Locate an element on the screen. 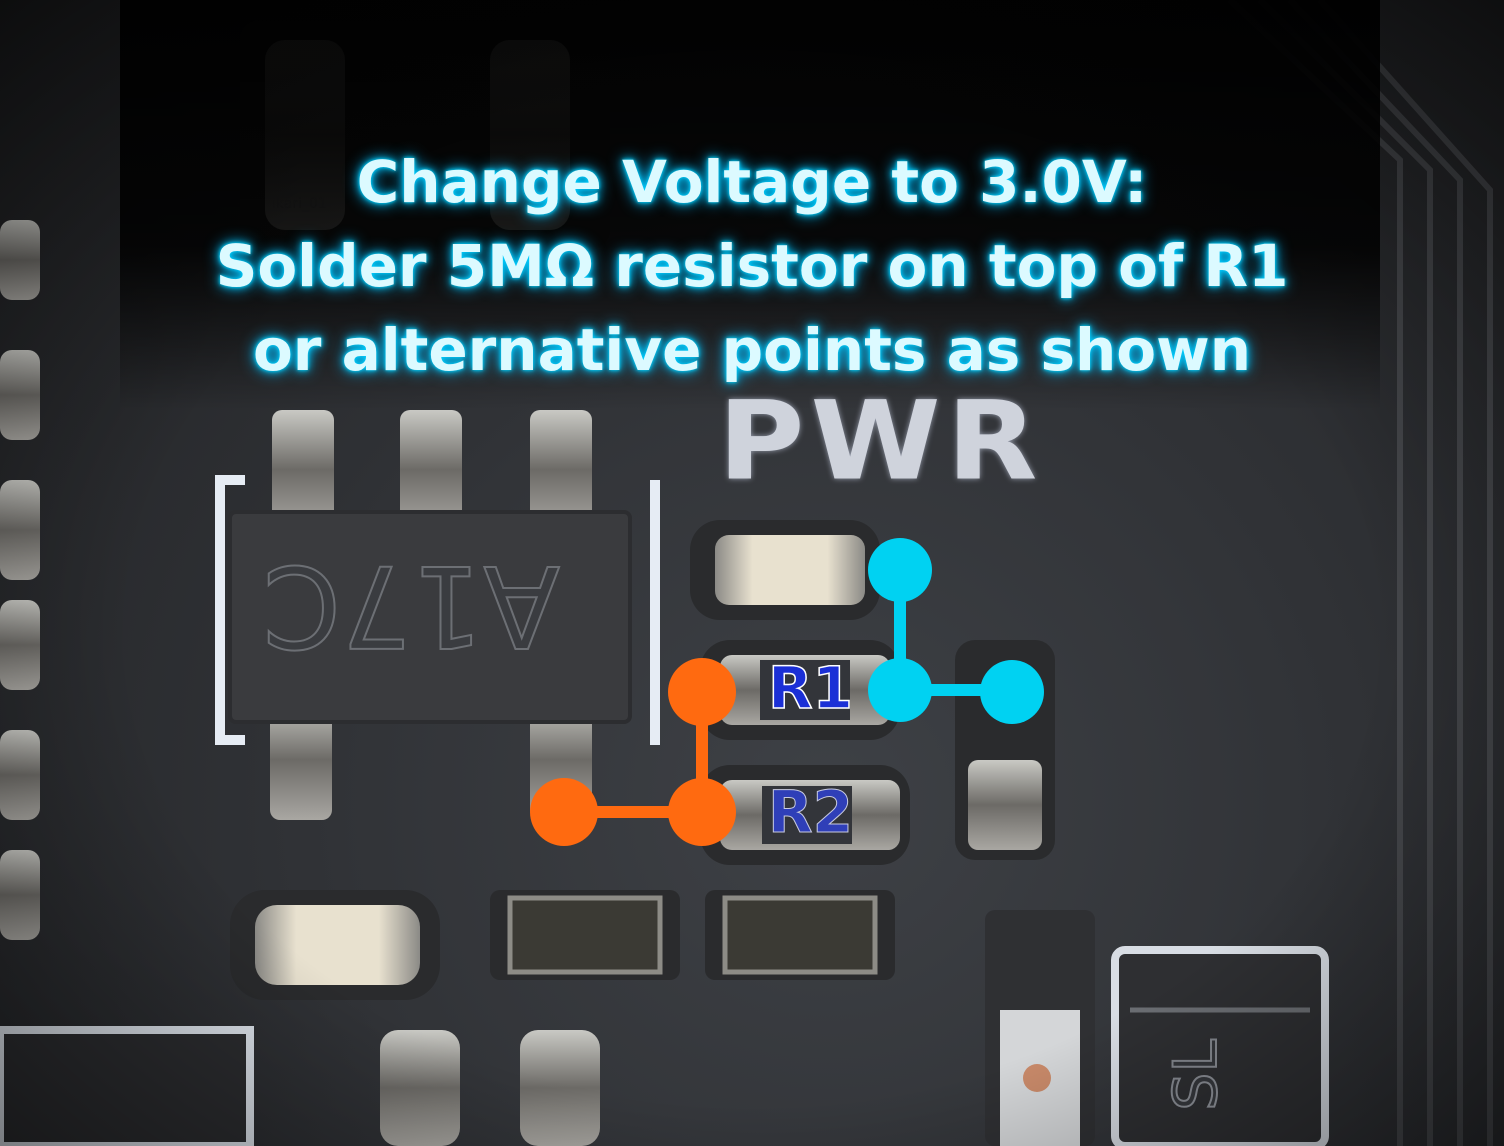  title-line-1: Change Voltage to 3.0V: is located at coordinates (752, 182).